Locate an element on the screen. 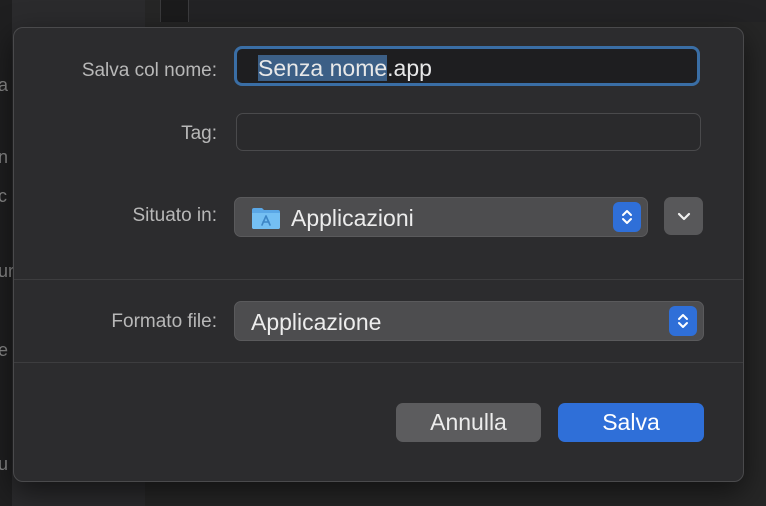 Image resolution: width=766 pixels, height=506 pixels. background-window-top-inner is located at coordinates (477, 11).